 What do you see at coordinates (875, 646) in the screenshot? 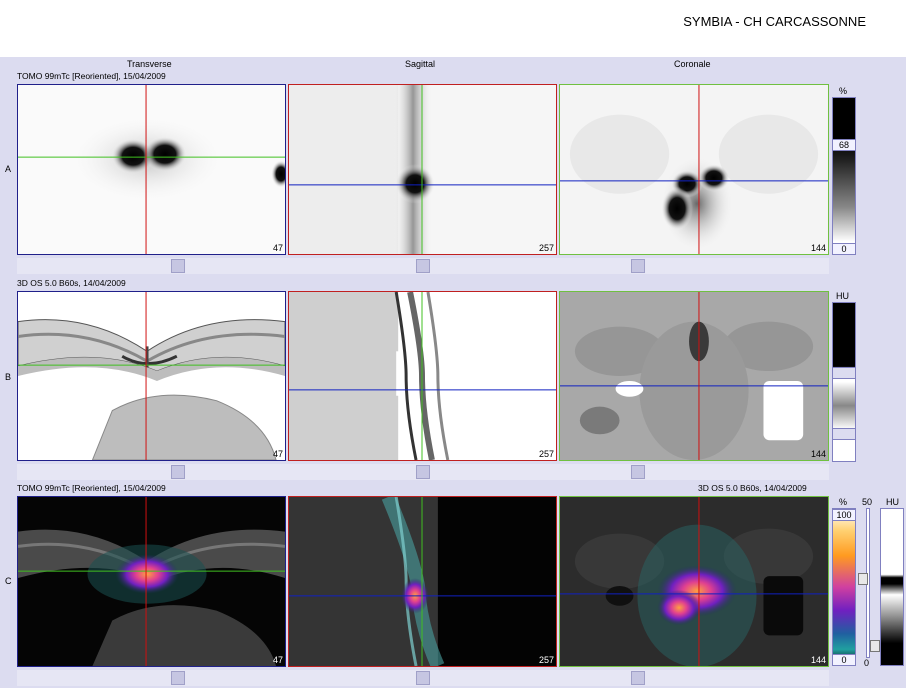
I see `blend-slider-lower-handle` at bounding box center [875, 646].